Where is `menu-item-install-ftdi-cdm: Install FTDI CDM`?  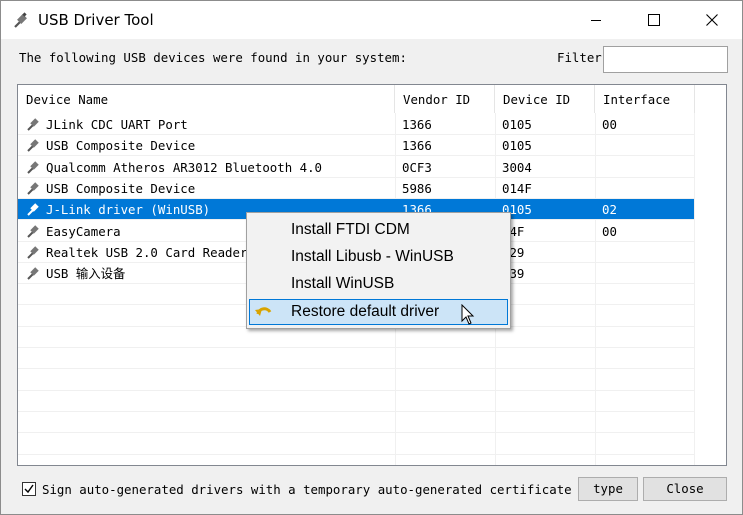
menu-item-install-ftdi-cdm: Install FTDI CDM is located at coordinates (378, 230).